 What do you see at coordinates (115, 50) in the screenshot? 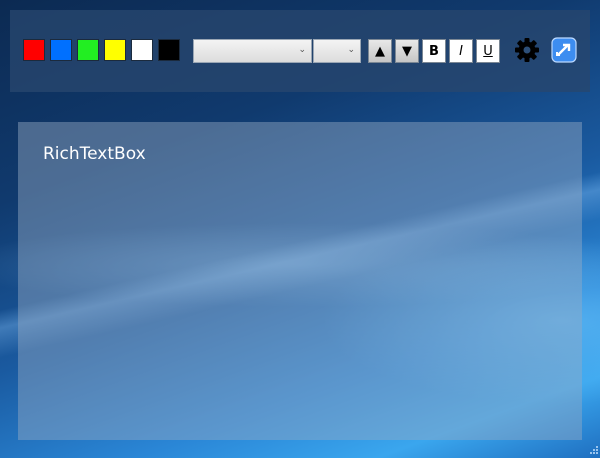
I see `color-swatch-yellow` at bounding box center [115, 50].